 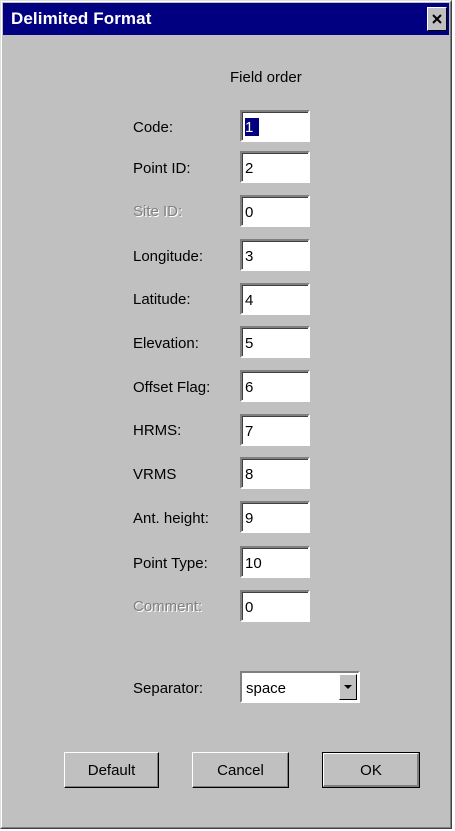 What do you see at coordinates (275, 126) in the screenshot?
I see `code-field-box` at bounding box center [275, 126].